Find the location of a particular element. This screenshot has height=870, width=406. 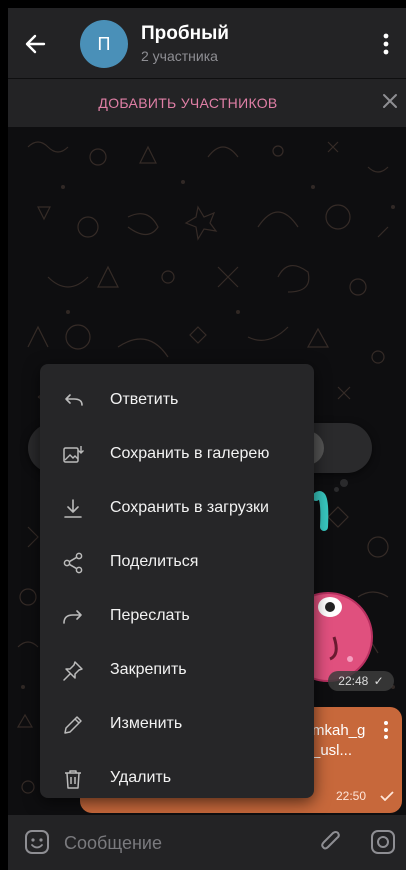

menu-label-save-downloads: Сохранить в загрузки is located at coordinates (189, 507).